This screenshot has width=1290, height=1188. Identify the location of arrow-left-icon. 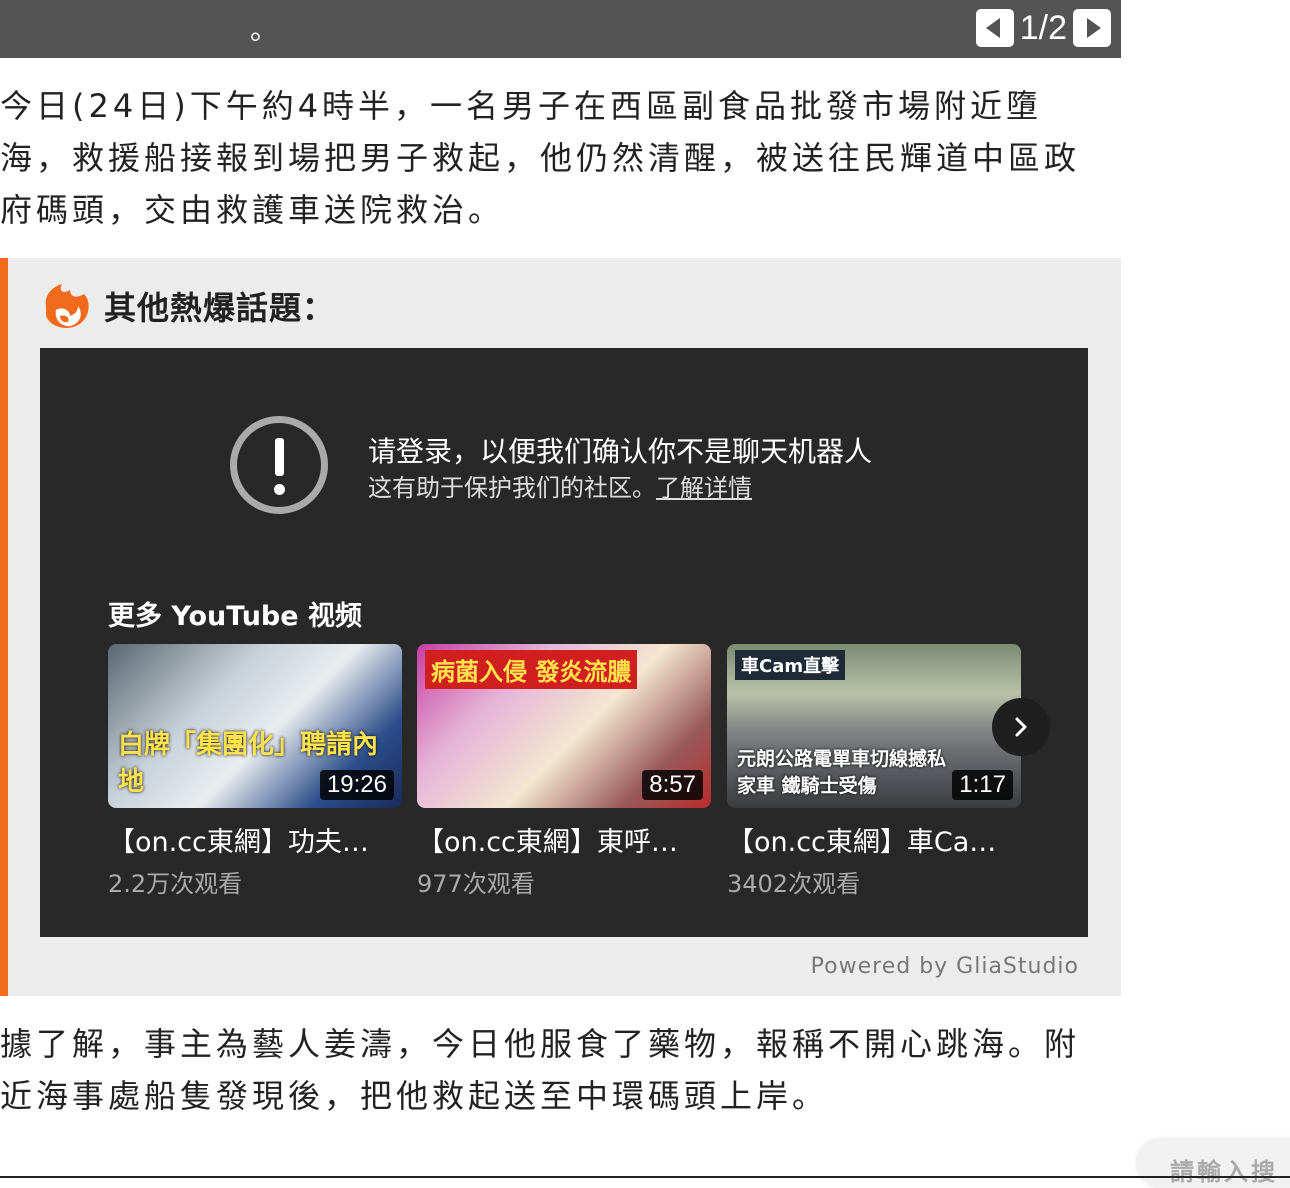
(993, 28).